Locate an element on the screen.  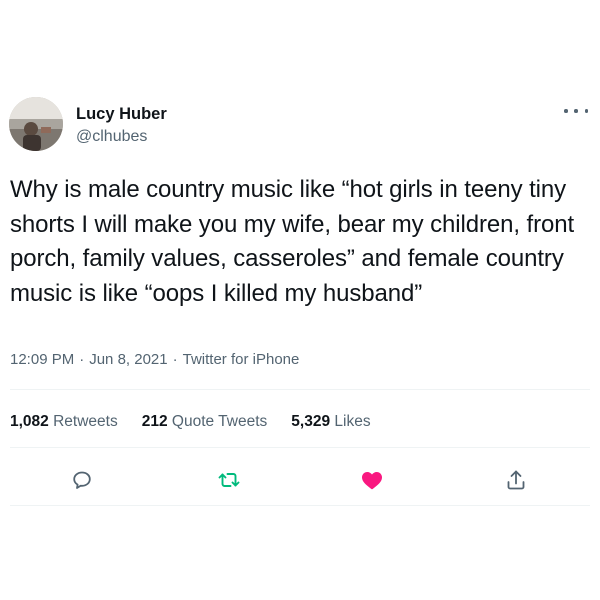
tweet-meta: 12:09 PM · Jun 8, 2021 · Twitter for iPhone is located at coordinates (154, 360).